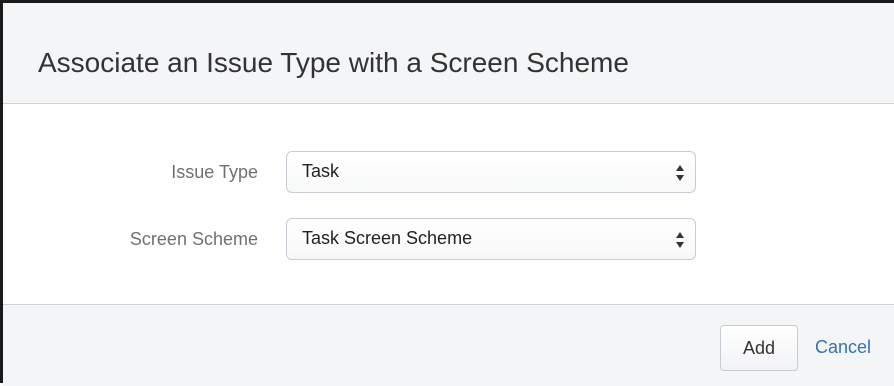 The width and height of the screenshot is (894, 386). I want to click on screen-scheme-row: Screen Scheme Task Screen Scheme, so click(448, 239).